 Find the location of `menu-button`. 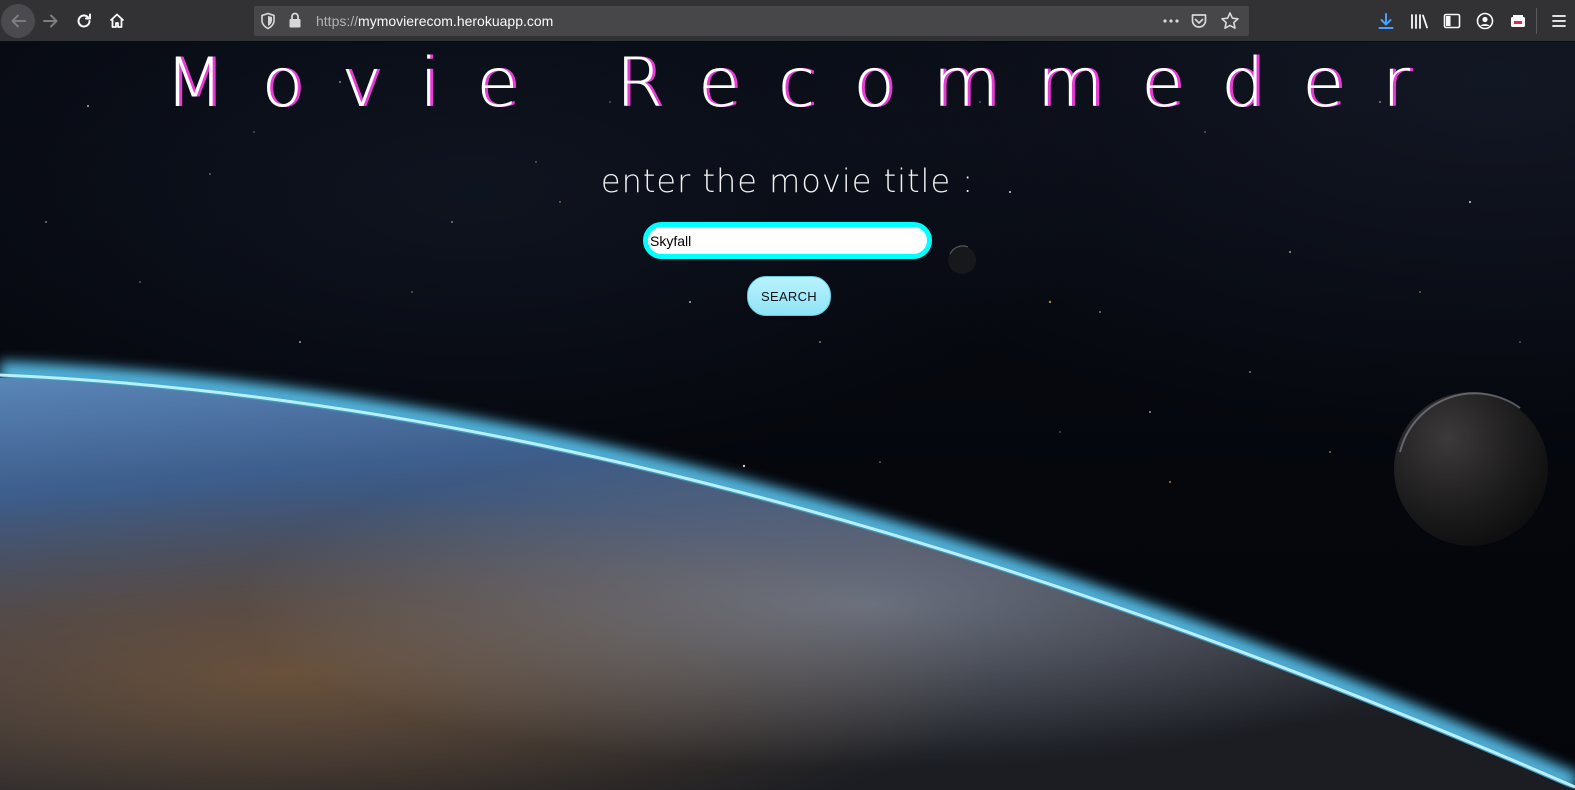

menu-button is located at coordinates (1559, 21).